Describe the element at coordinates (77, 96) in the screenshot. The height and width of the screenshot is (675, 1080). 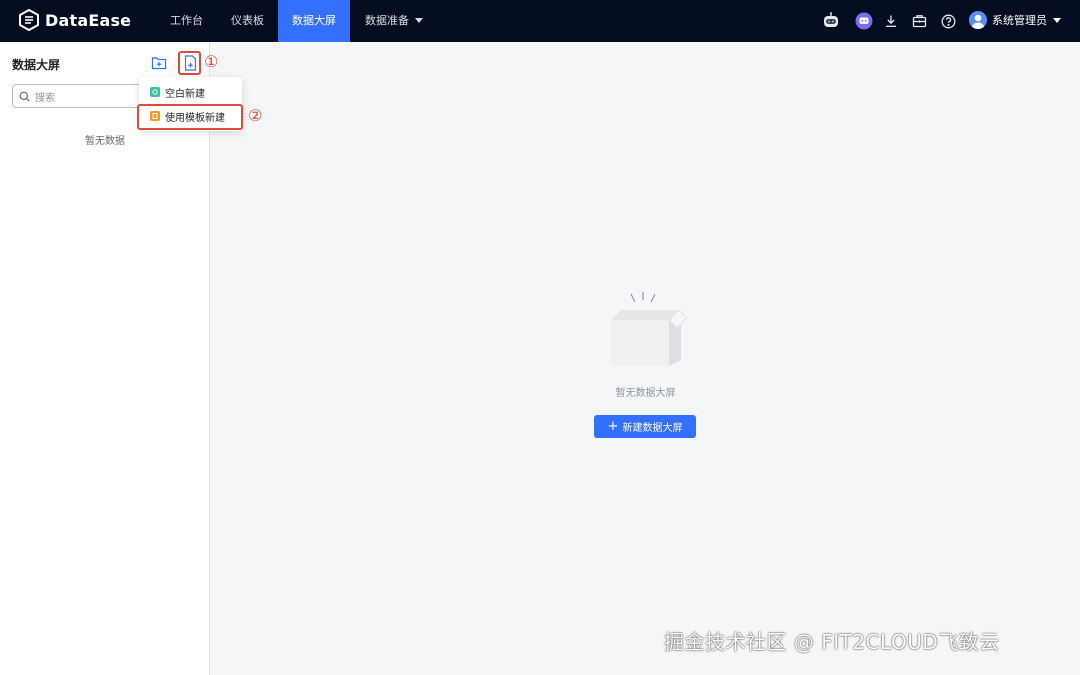
I see `search-input: 搜索` at that location.